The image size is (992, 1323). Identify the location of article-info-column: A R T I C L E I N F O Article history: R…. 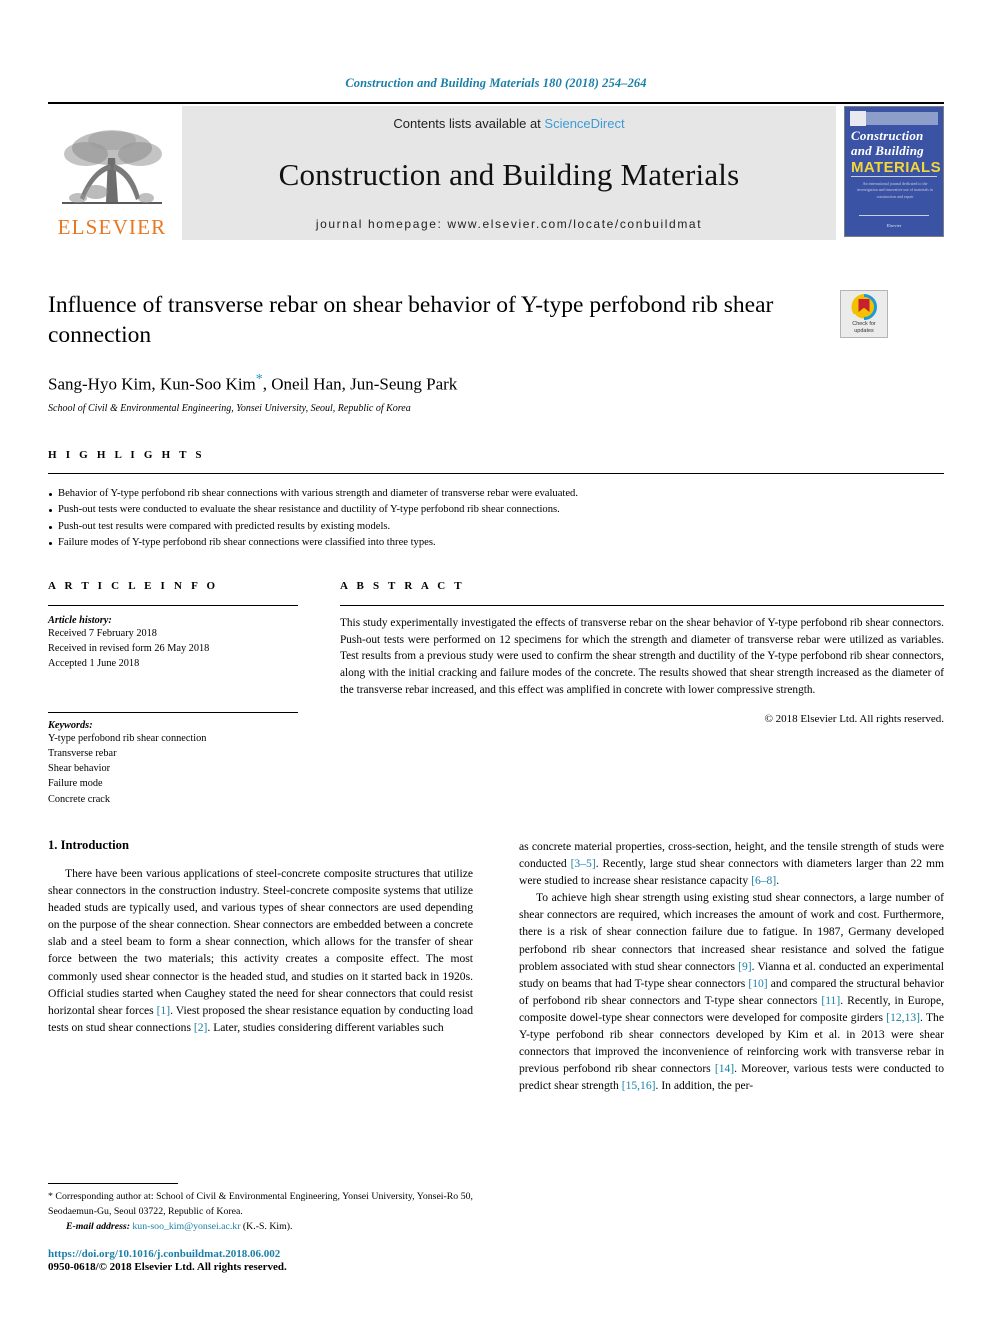
(173, 693).